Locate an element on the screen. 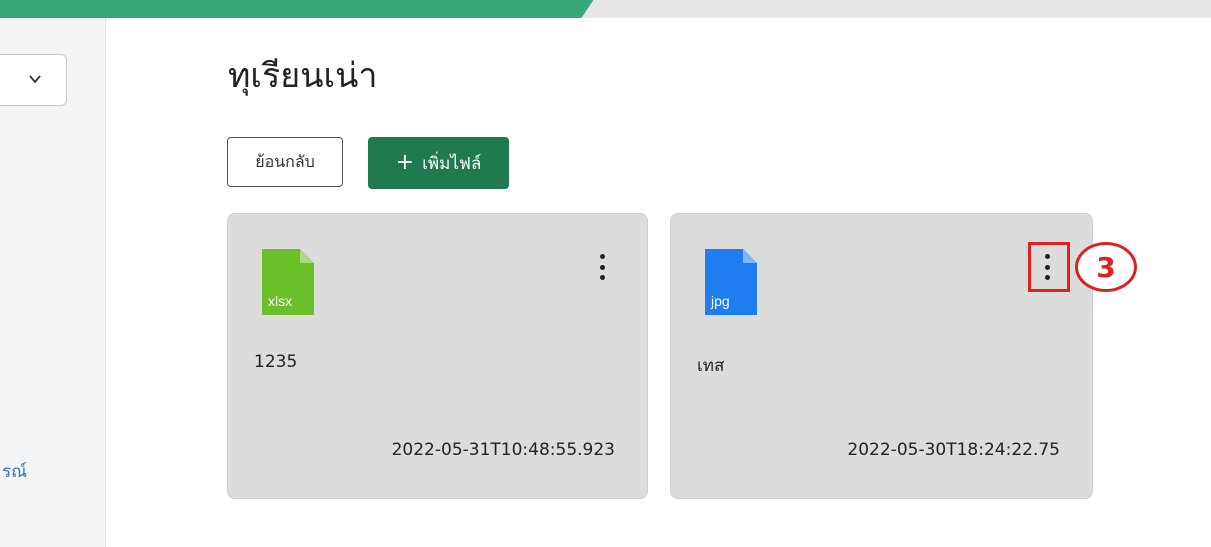 The height and width of the screenshot is (547, 1211). sidebar: รณ์ is located at coordinates (53, 282).